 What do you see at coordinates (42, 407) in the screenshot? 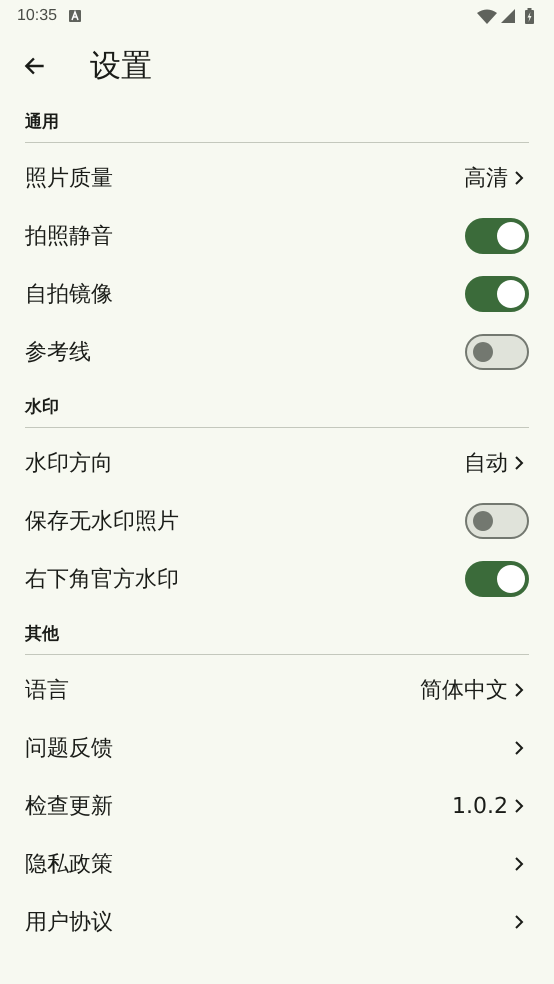
I see `section-header: 水印` at bounding box center [42, 407].